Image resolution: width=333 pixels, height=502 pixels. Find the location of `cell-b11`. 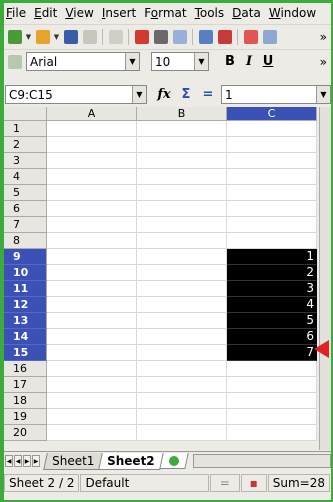

cell-b11 is located at coordinates (182, 289).